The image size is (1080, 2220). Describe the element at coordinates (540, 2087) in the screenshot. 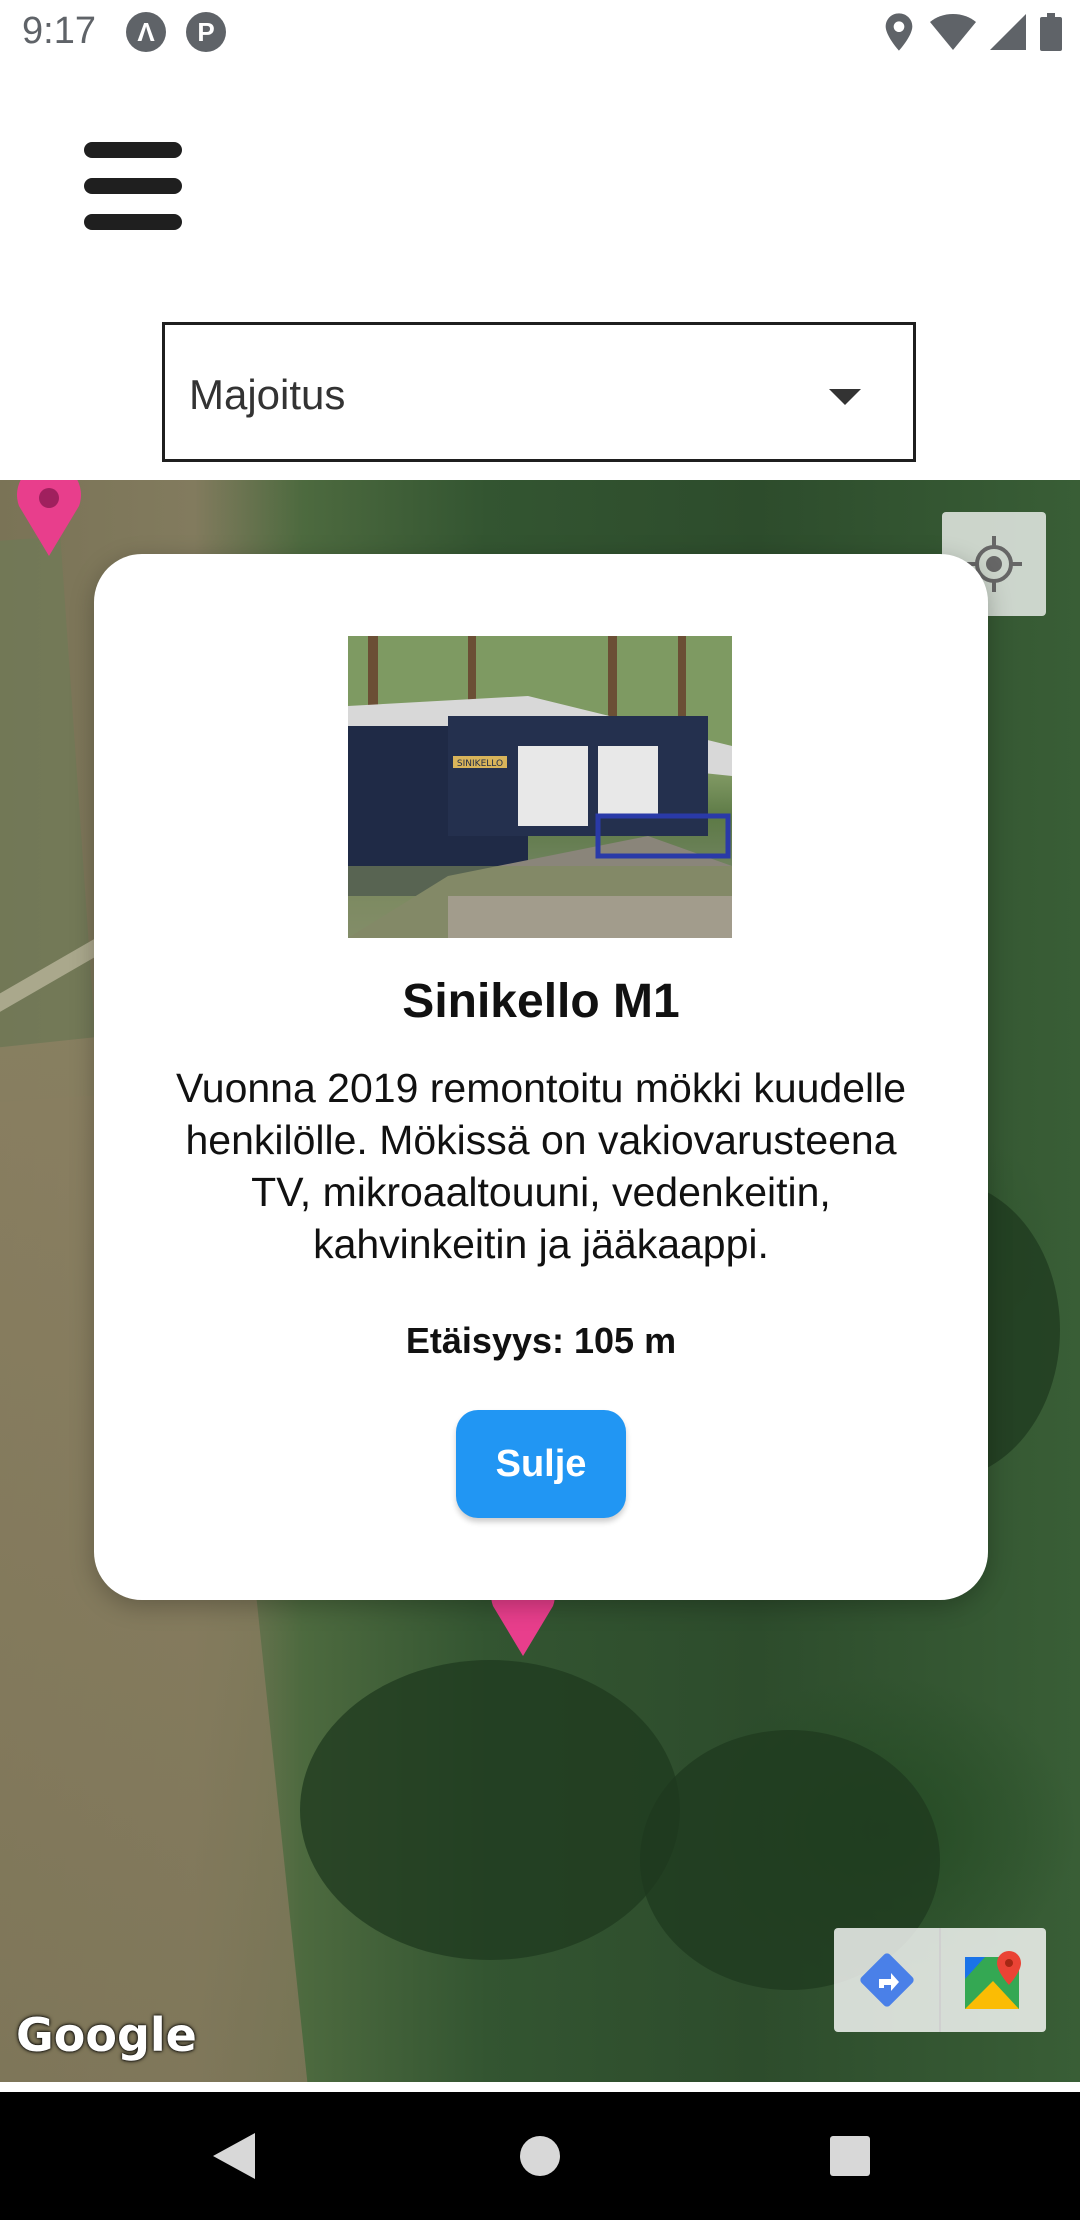

I see `map-bottom-edge` at that location.